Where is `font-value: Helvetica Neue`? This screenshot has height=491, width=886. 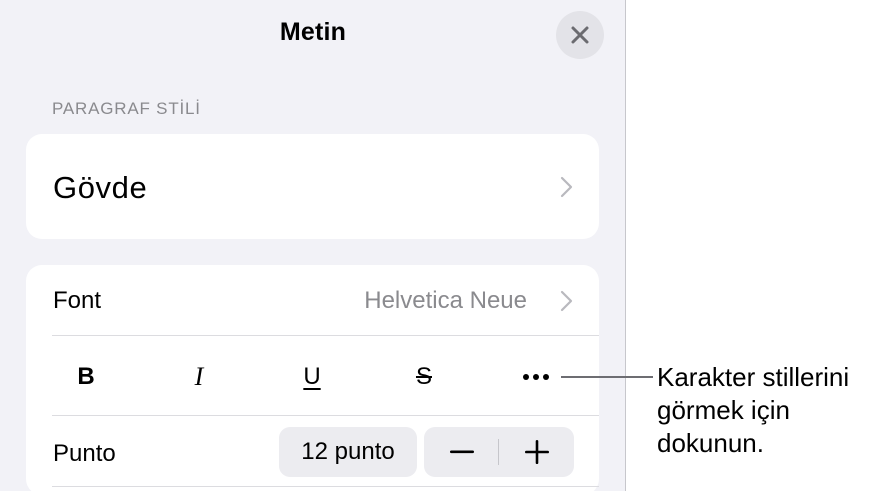 font-value: Helvetica Neue is located at coordinates (445, 300).